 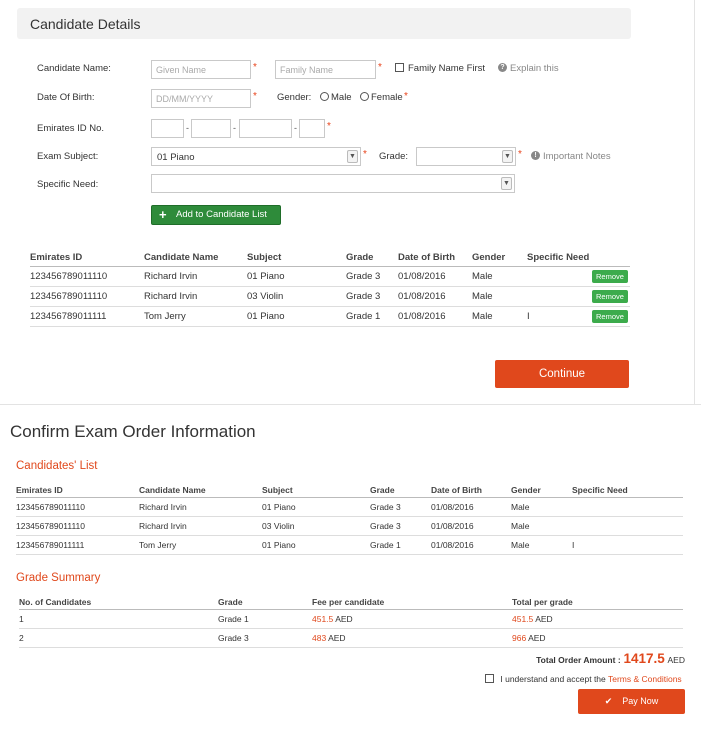 I want to click on exam-subject-select: 01 Piano ▼, so click(x=256, y=156).